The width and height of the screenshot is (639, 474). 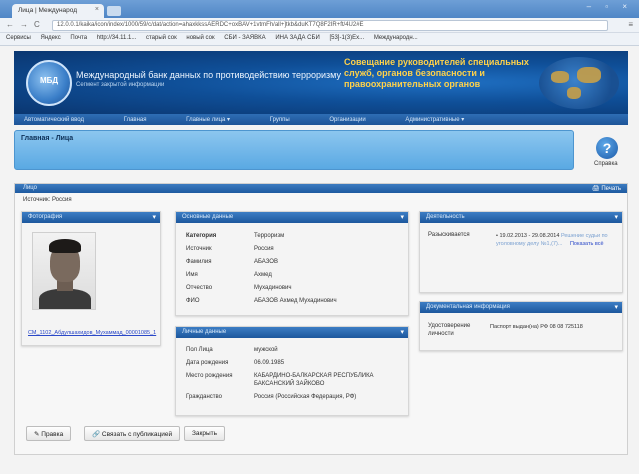 What do you see at coordinates (200, 38) in the screenshot?
I see `bookmark-item: новый сок` at bounding box center [200, 38].